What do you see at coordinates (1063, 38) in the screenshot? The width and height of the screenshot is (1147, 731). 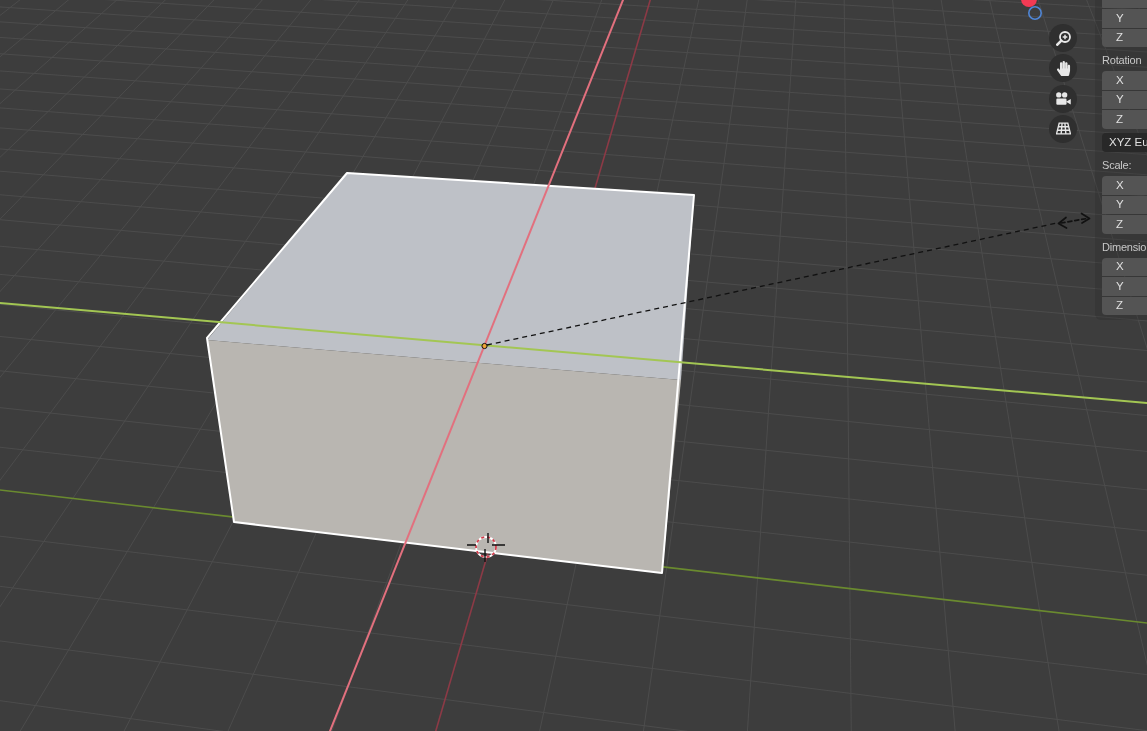 I see `zoom-in-icon` at bounding box center [1063, 38].